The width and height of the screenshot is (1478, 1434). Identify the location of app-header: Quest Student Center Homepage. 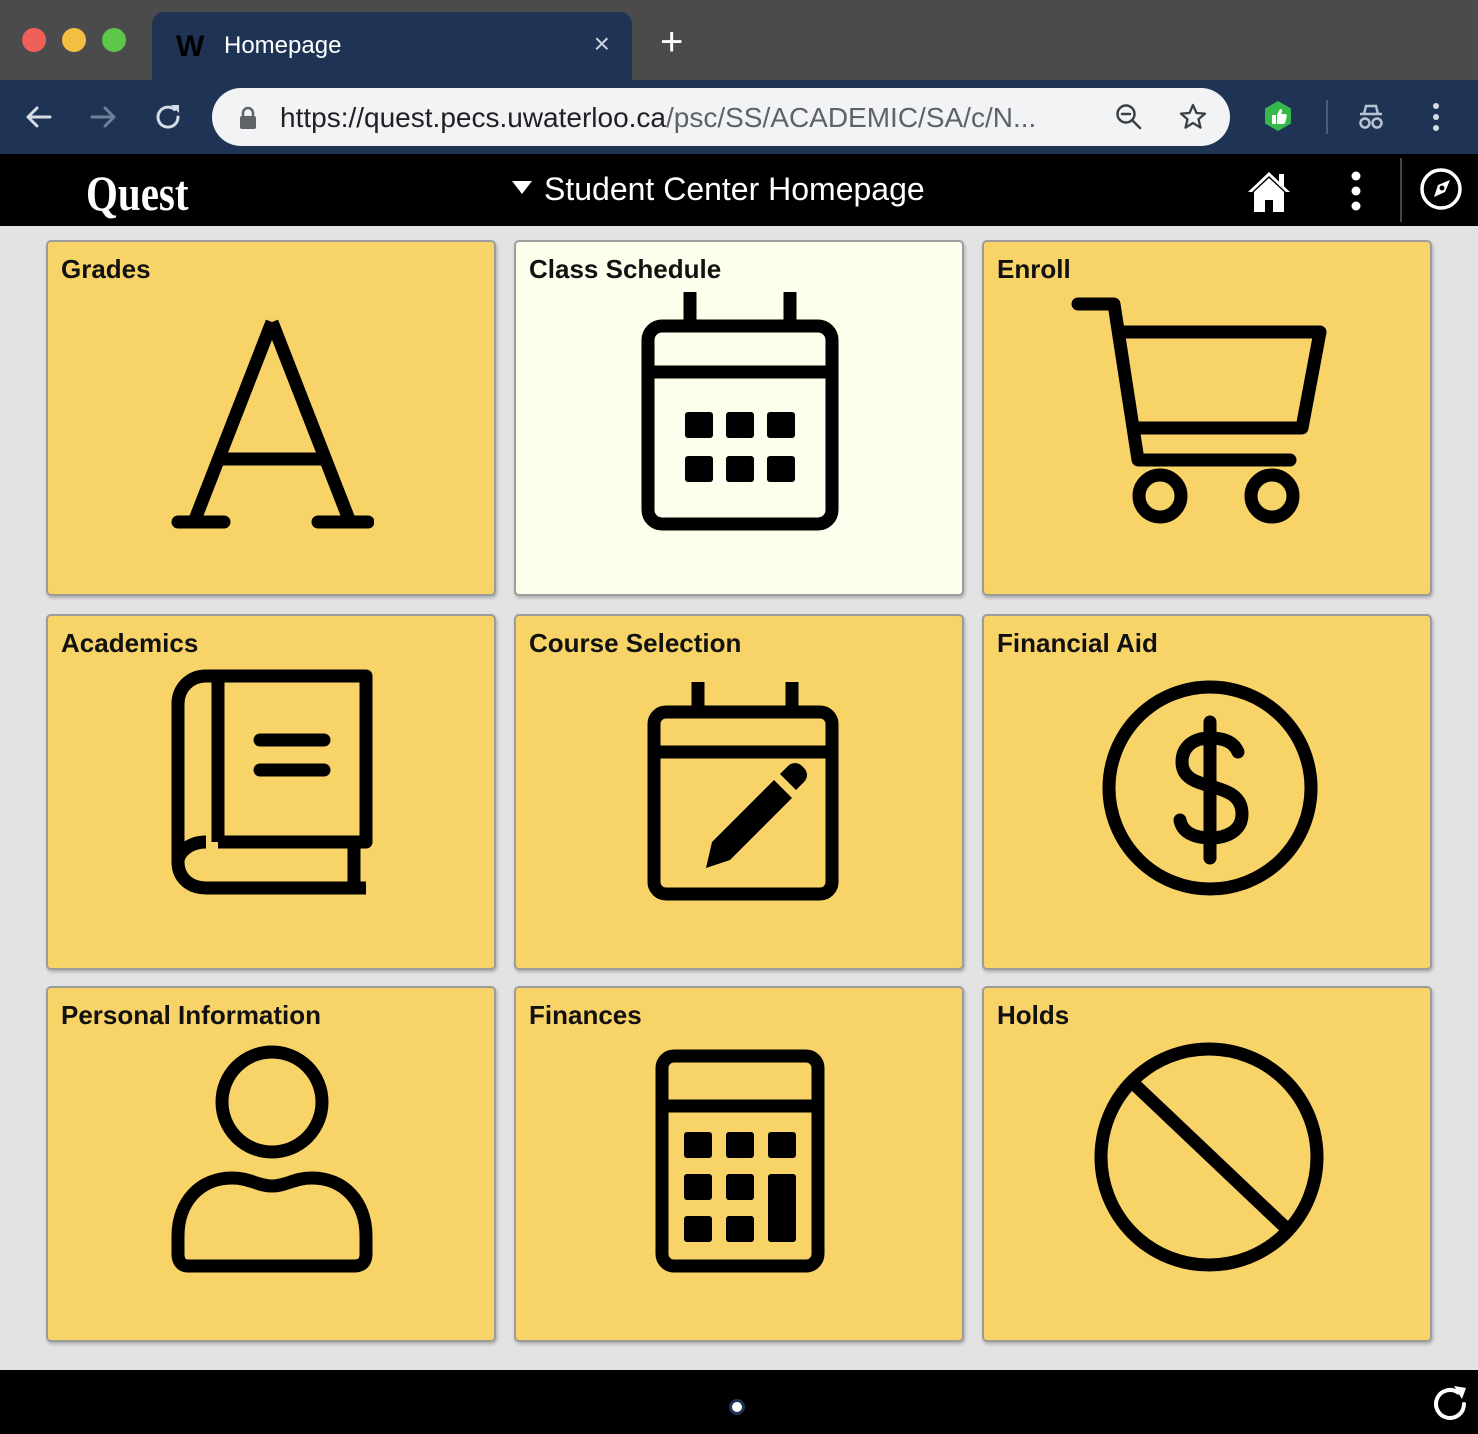
(739, 190).